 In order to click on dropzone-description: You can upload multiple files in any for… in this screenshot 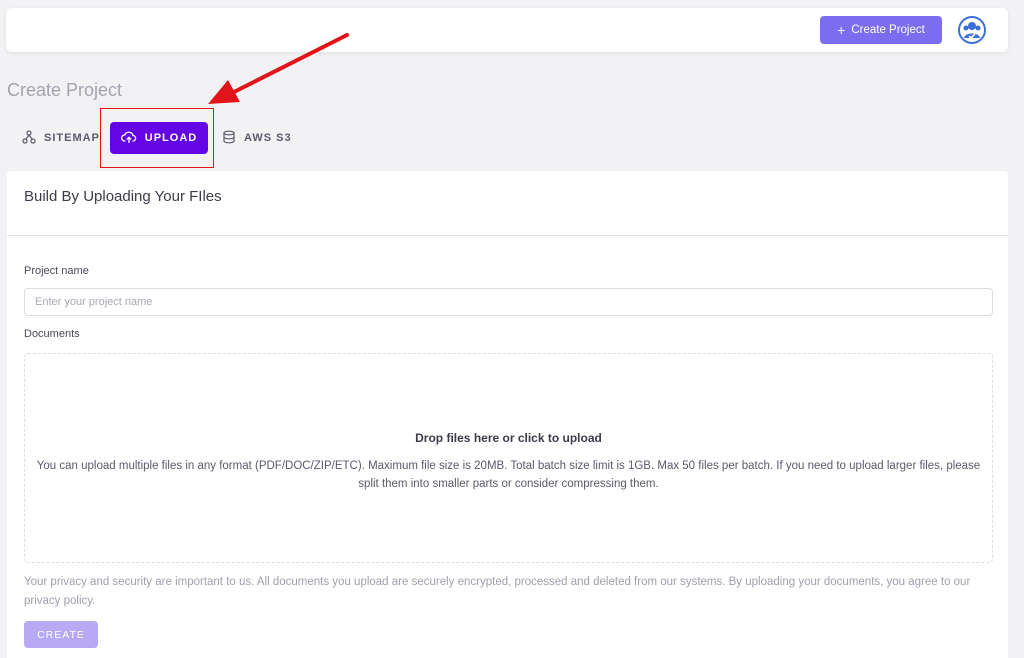, I will do `click(508, 475)`.